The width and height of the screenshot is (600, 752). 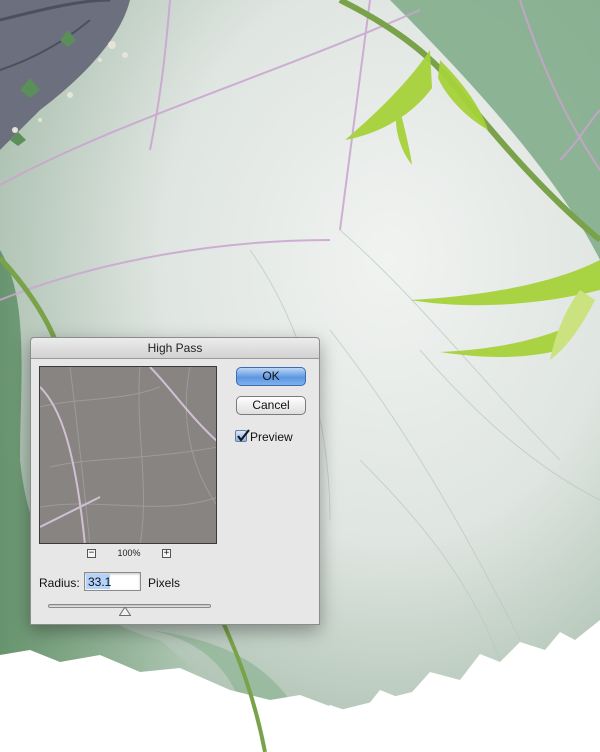 I want to click on zoom-out-button: −, so click(x=91, y=553).